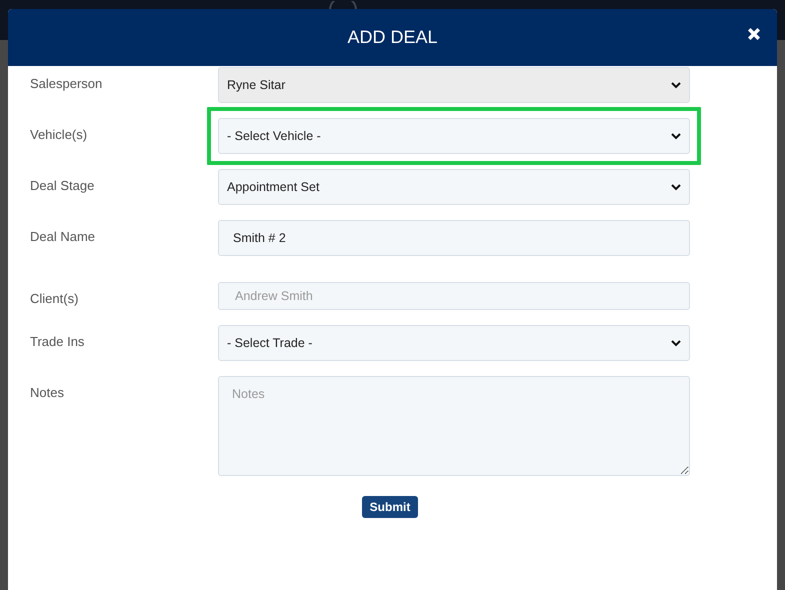 The height and width of the screenshot is (590, 785). I want to click on close-icon, so click(754, 34).